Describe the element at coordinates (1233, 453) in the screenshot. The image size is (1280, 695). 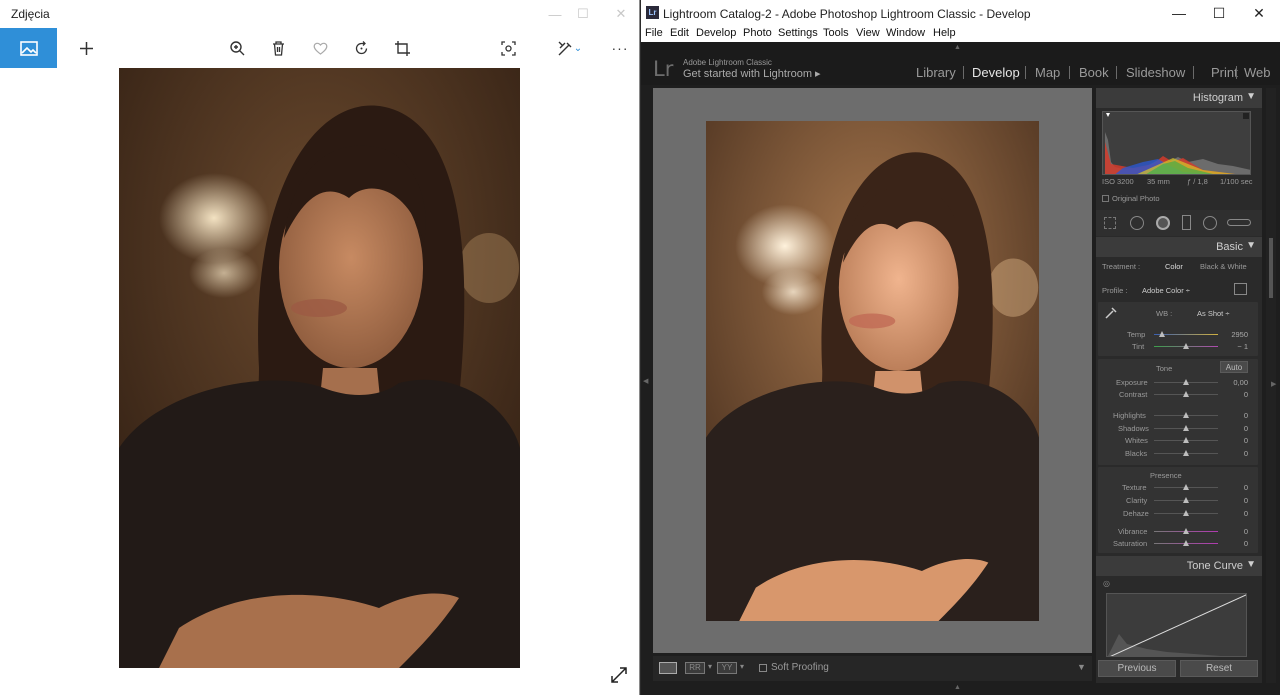
I see `blacks-value: 0` at that location.